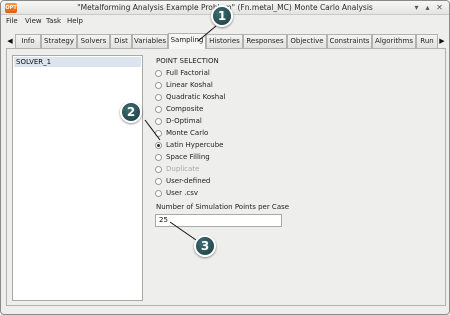 This screenshot has height=315, width=450. What do you see at coordinates (59, 41) in the screenshot?
I see `tab-strategy: Strategy` at bounding box center [59, 41].